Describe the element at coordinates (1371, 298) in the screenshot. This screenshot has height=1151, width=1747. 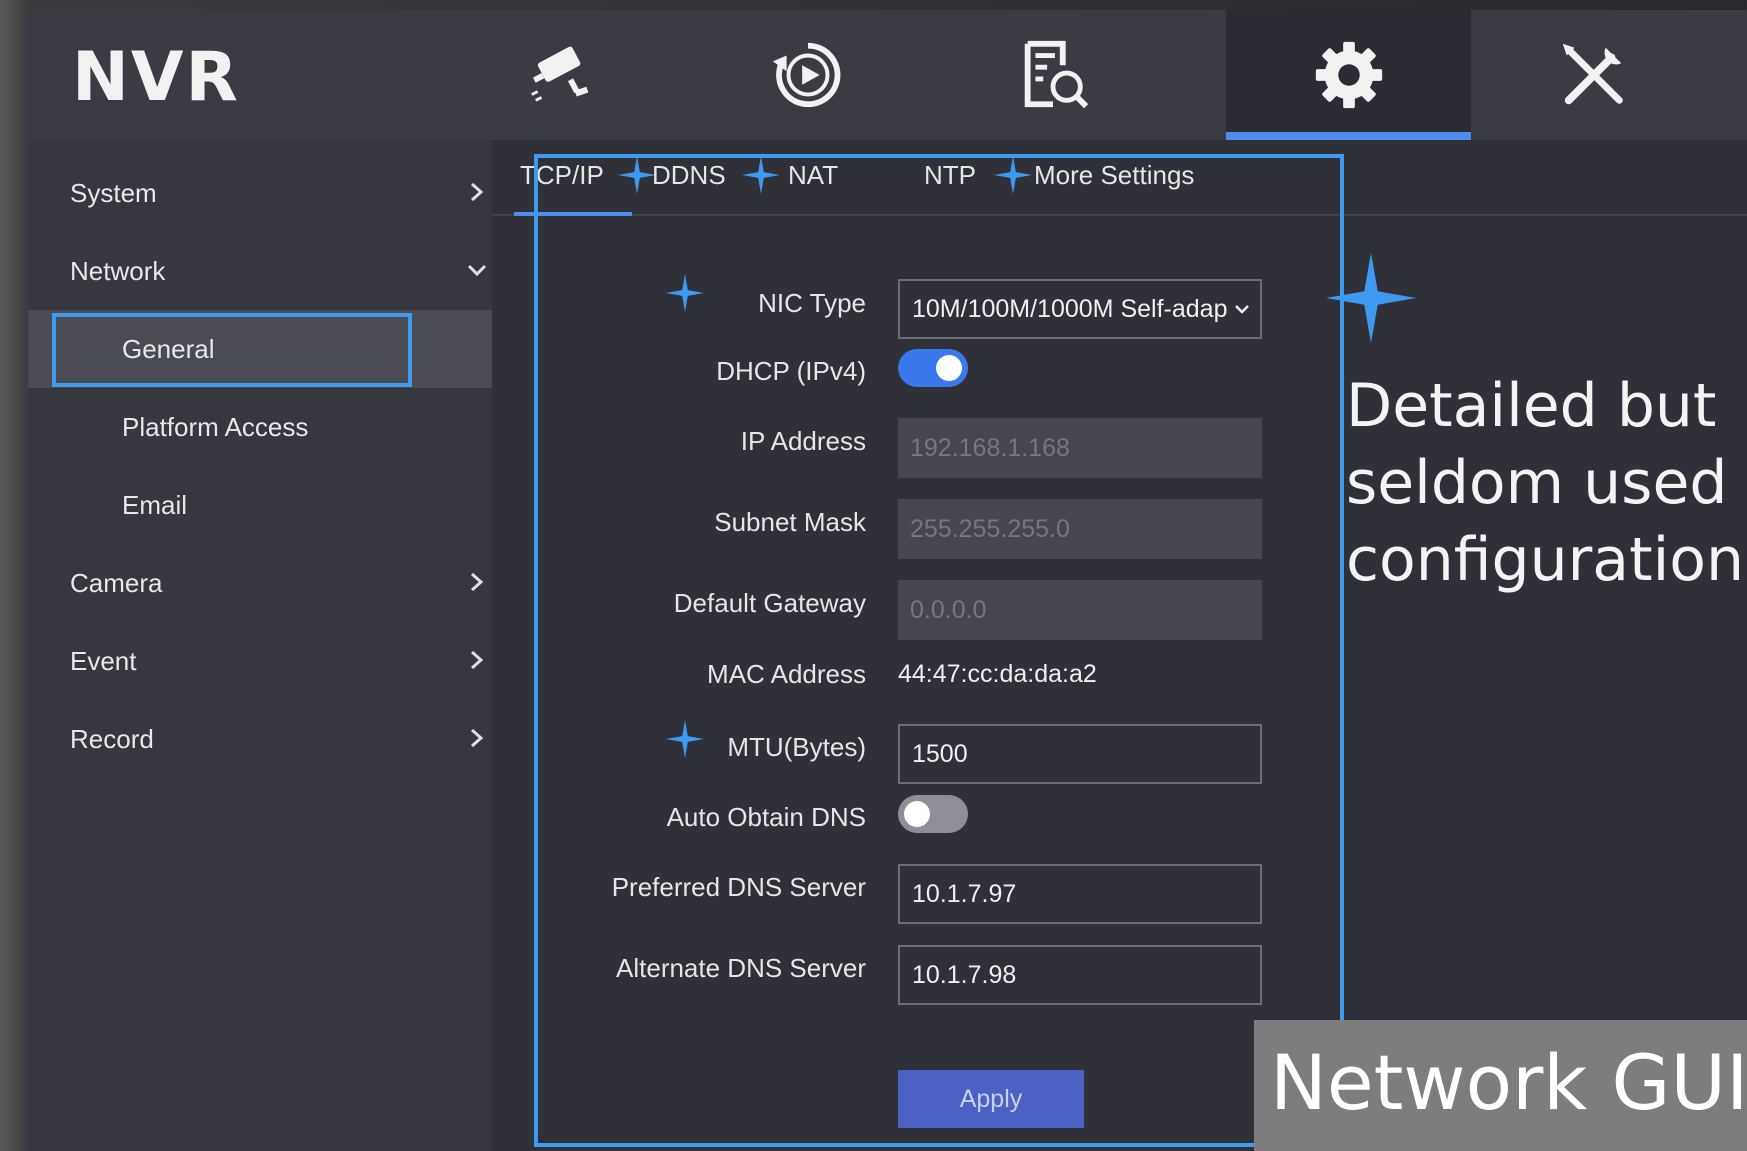
I see `star-marker-icon` at that location.